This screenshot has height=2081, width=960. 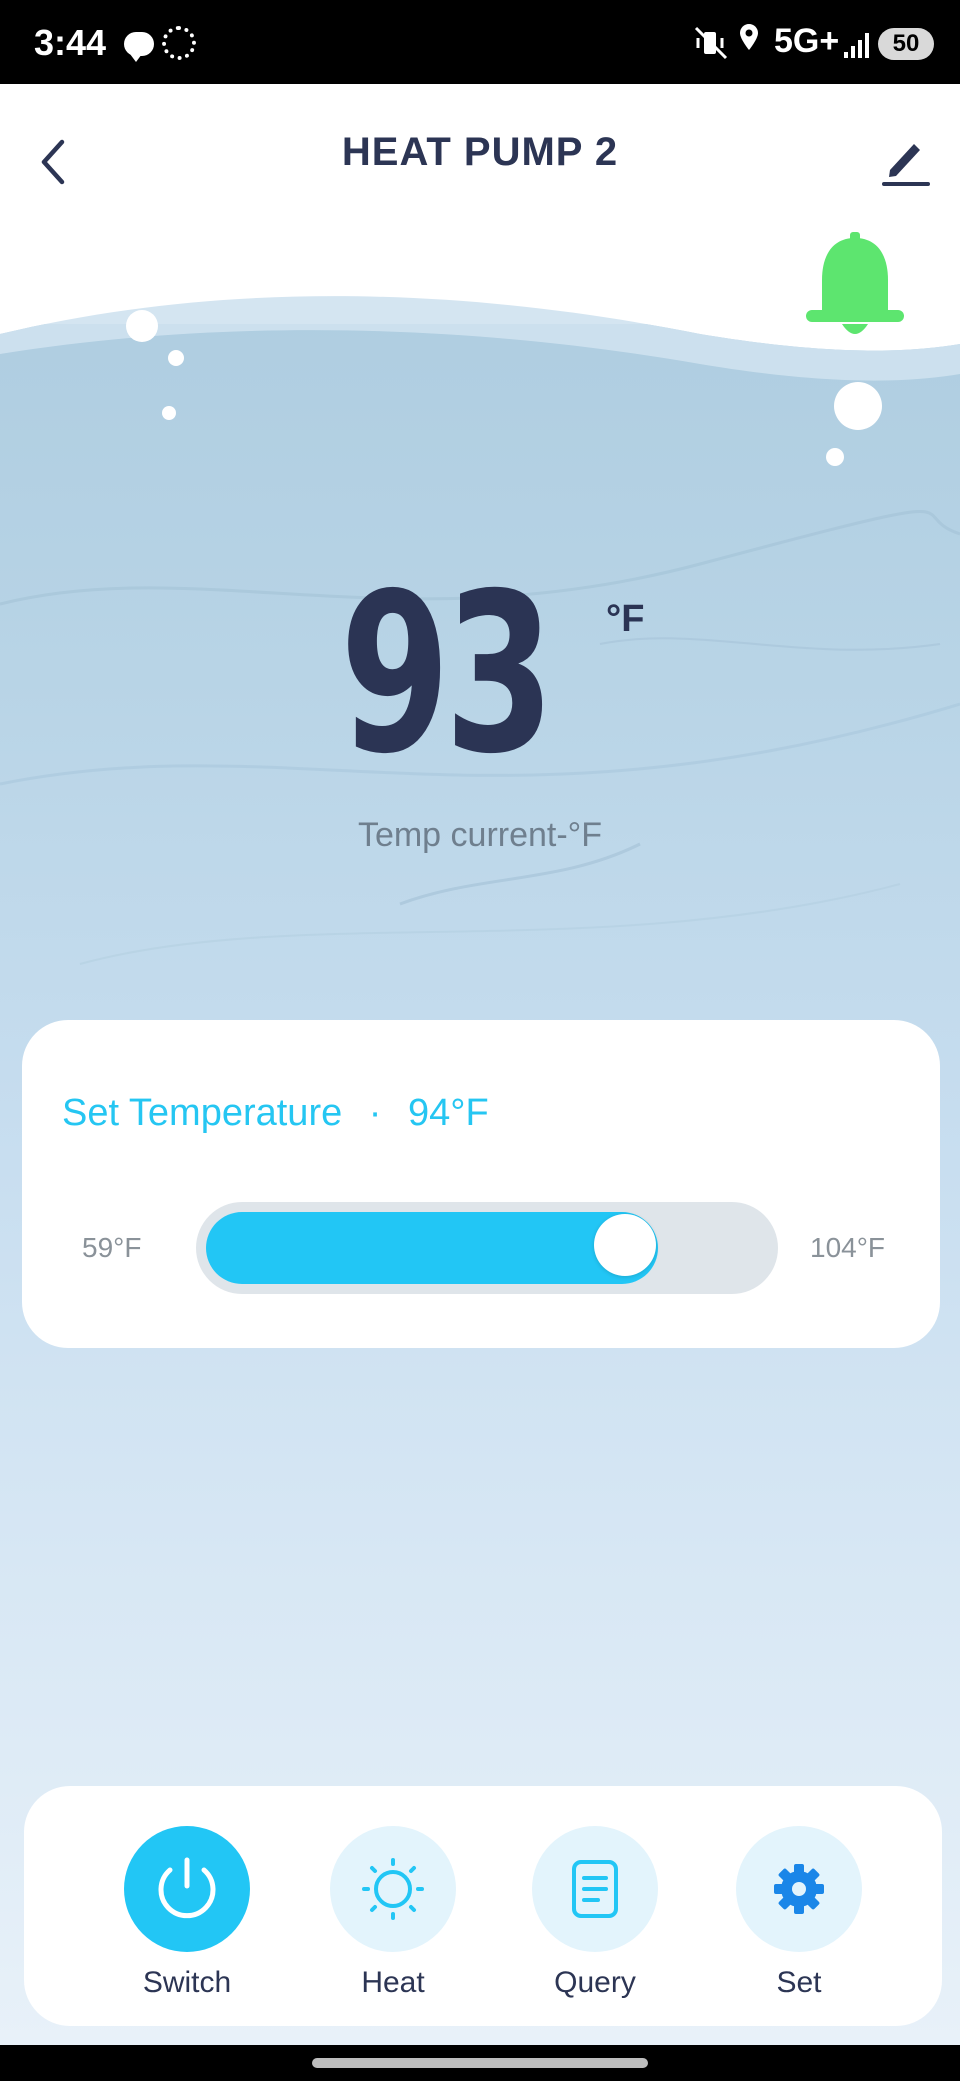 What do you see at coordinates (711, 43) in the screenshot?
I see `vibrate-mute-icon` at bounding box center [711, 43].